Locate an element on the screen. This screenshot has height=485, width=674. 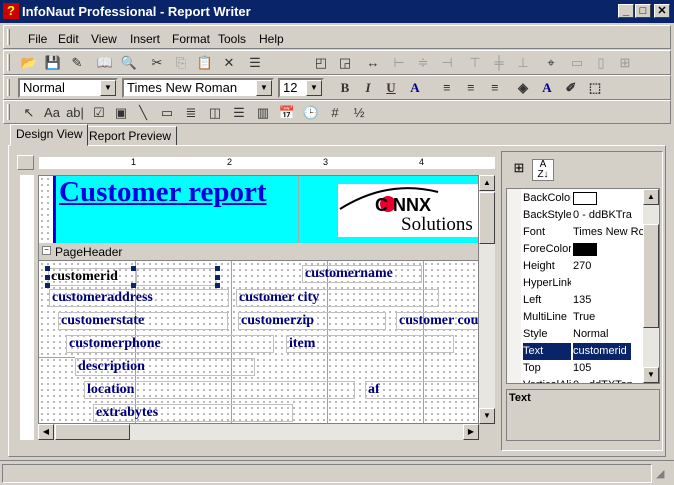
field-af: af is located at coordinates (421, 390).